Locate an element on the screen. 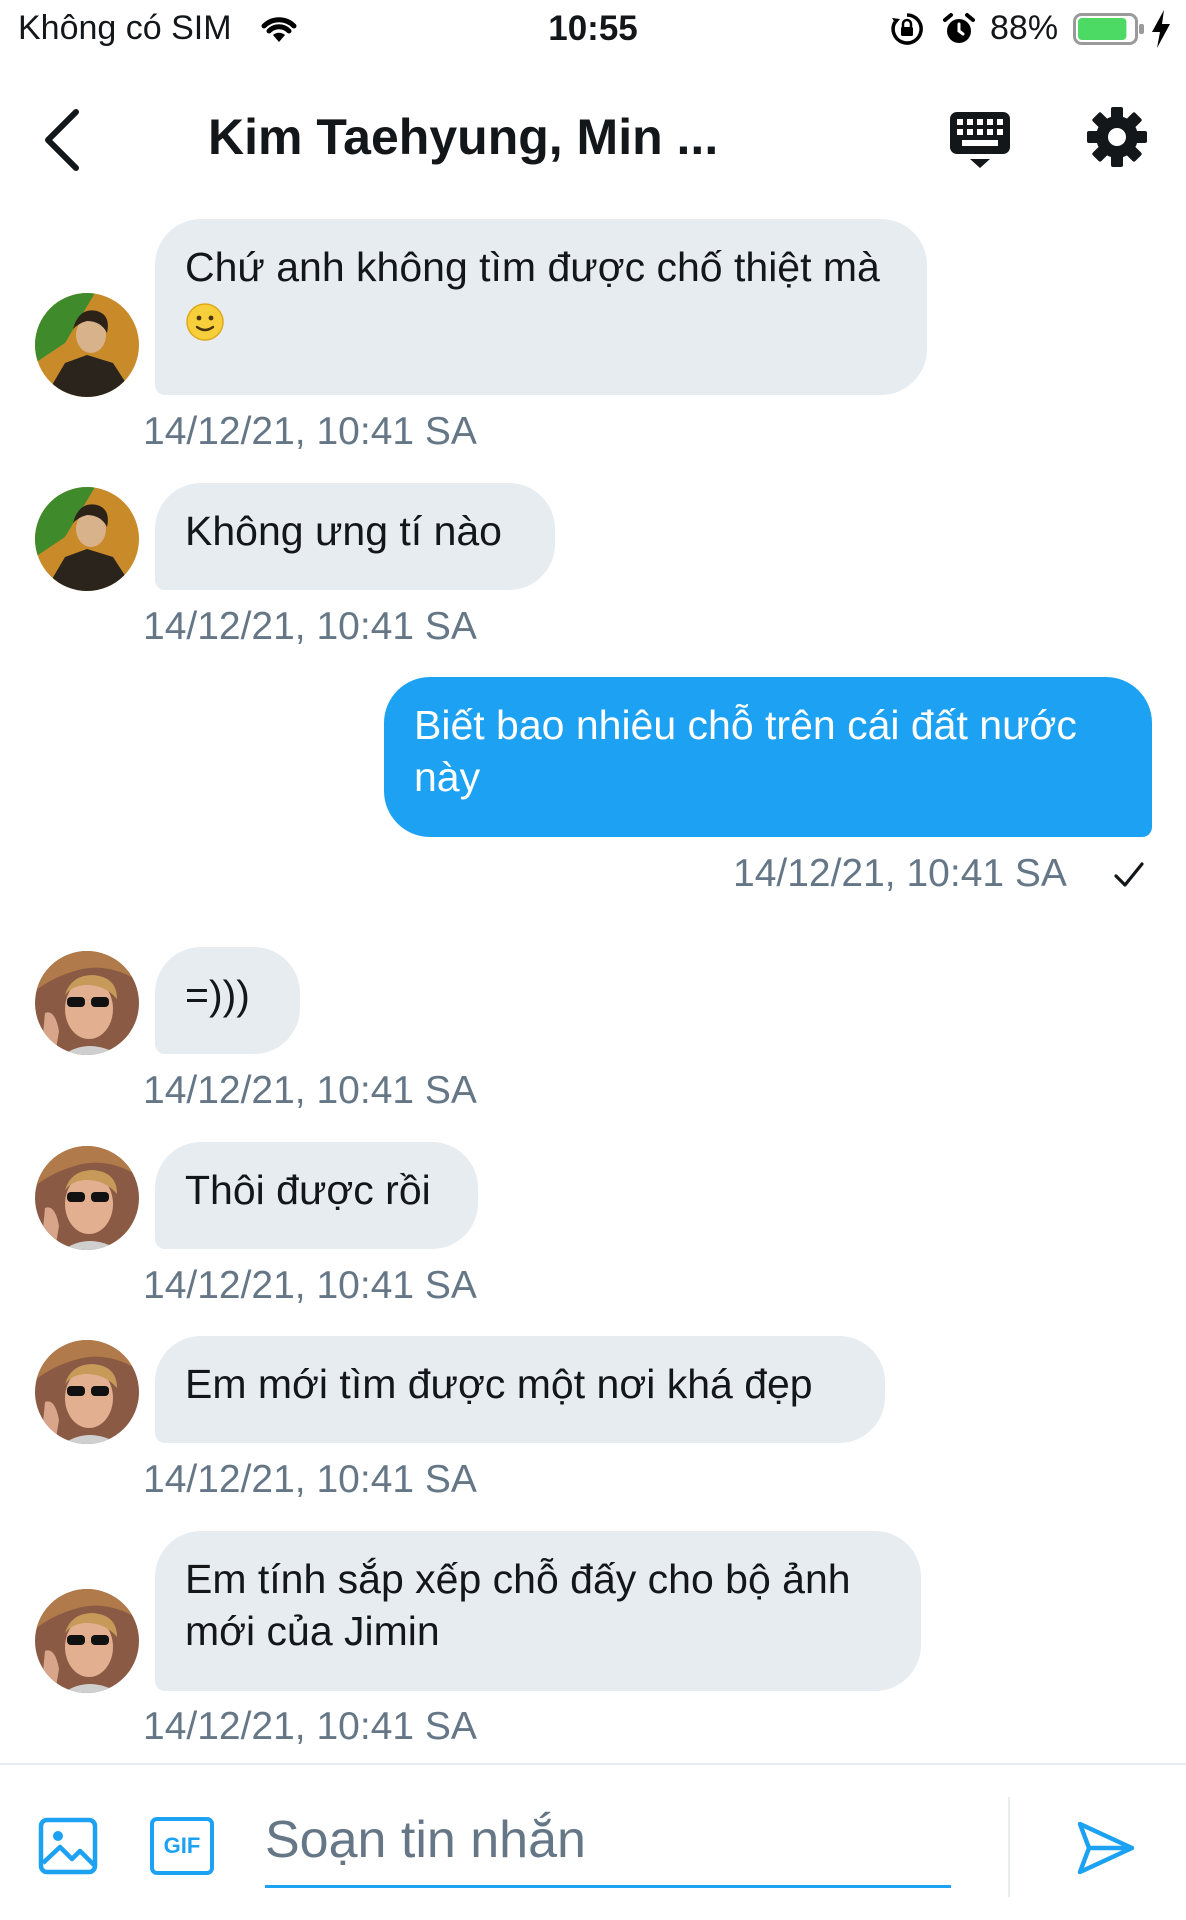 This screenshot has height=1920, width=1186. message-text: Em mới tìm được một nơi khá đẹp is located at coordinates (499, 1384).